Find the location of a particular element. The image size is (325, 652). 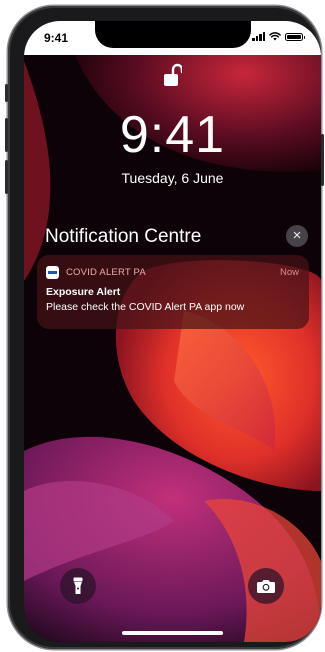

mute-switch is located at coordinates (6, 93).